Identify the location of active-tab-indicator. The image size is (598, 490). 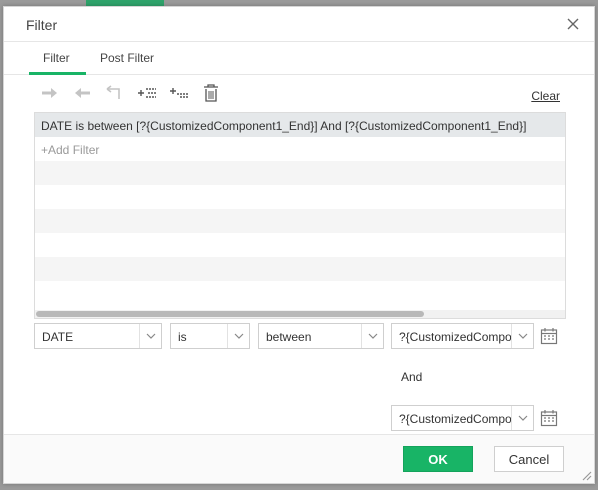
(57, 73).